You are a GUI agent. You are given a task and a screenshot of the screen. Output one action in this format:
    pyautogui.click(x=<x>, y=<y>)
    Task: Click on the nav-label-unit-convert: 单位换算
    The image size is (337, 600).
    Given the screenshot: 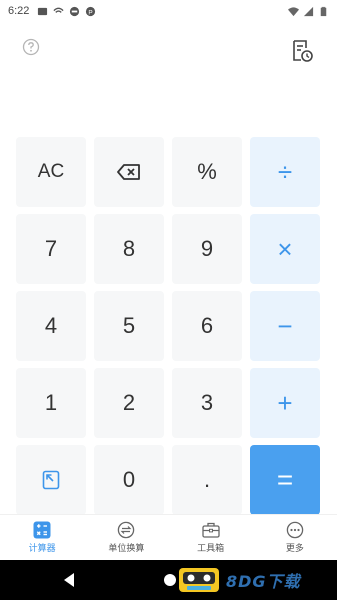 What is the action you would take?
    pyautogui.click(x=126, y=548)
    